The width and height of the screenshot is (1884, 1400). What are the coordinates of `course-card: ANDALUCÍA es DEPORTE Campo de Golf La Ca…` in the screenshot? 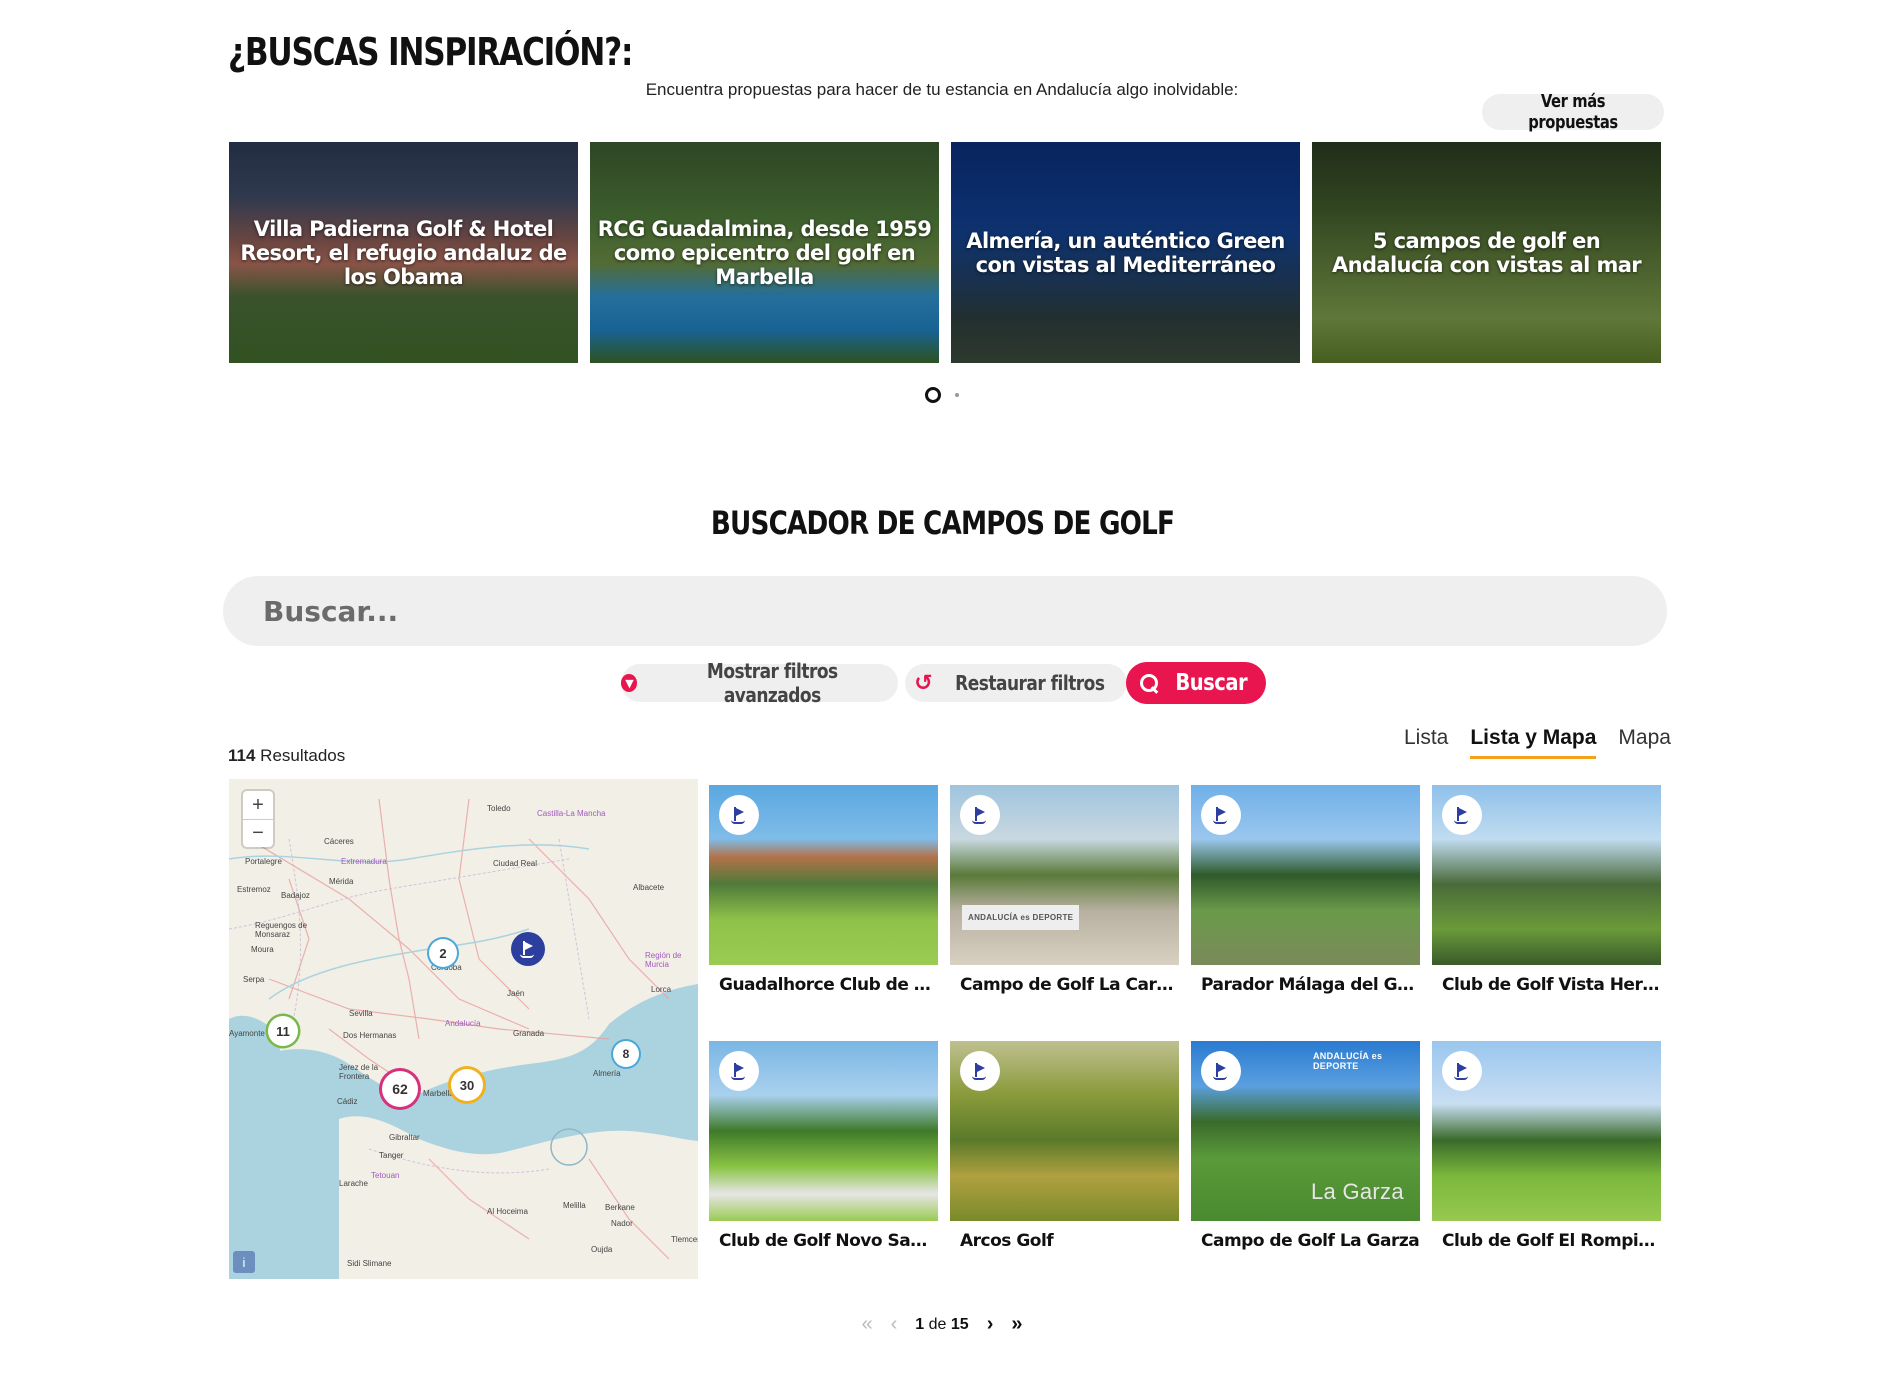 It's located at (1064, 890).